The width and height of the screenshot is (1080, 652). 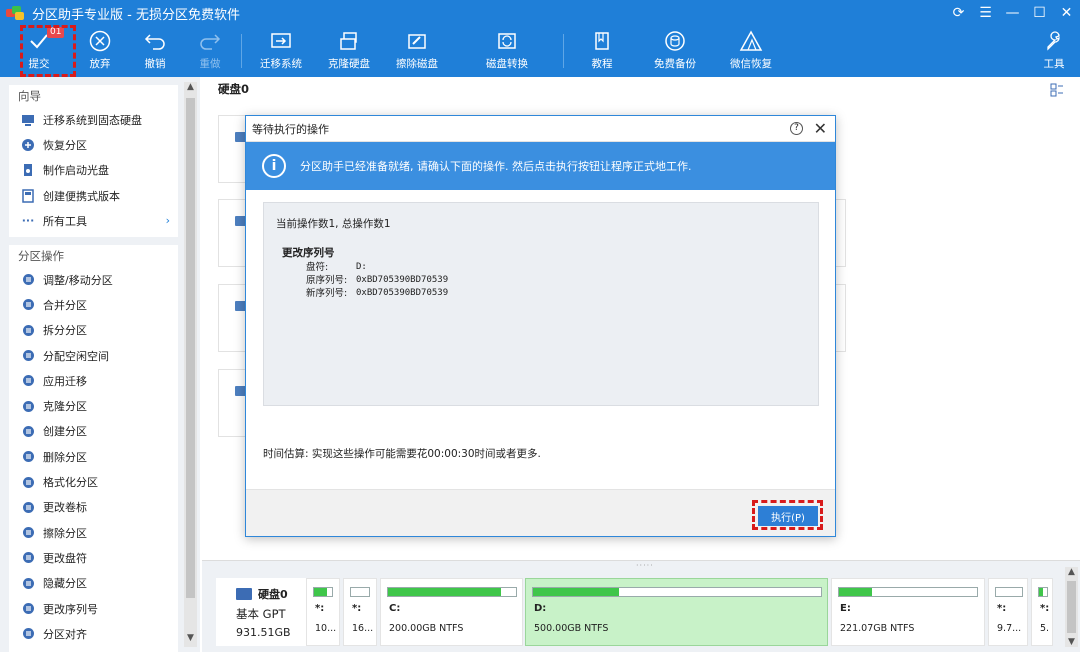 I want to click on sidebar-item-label: 迁移系统到固态硬盘, so click(x=92, y=120).